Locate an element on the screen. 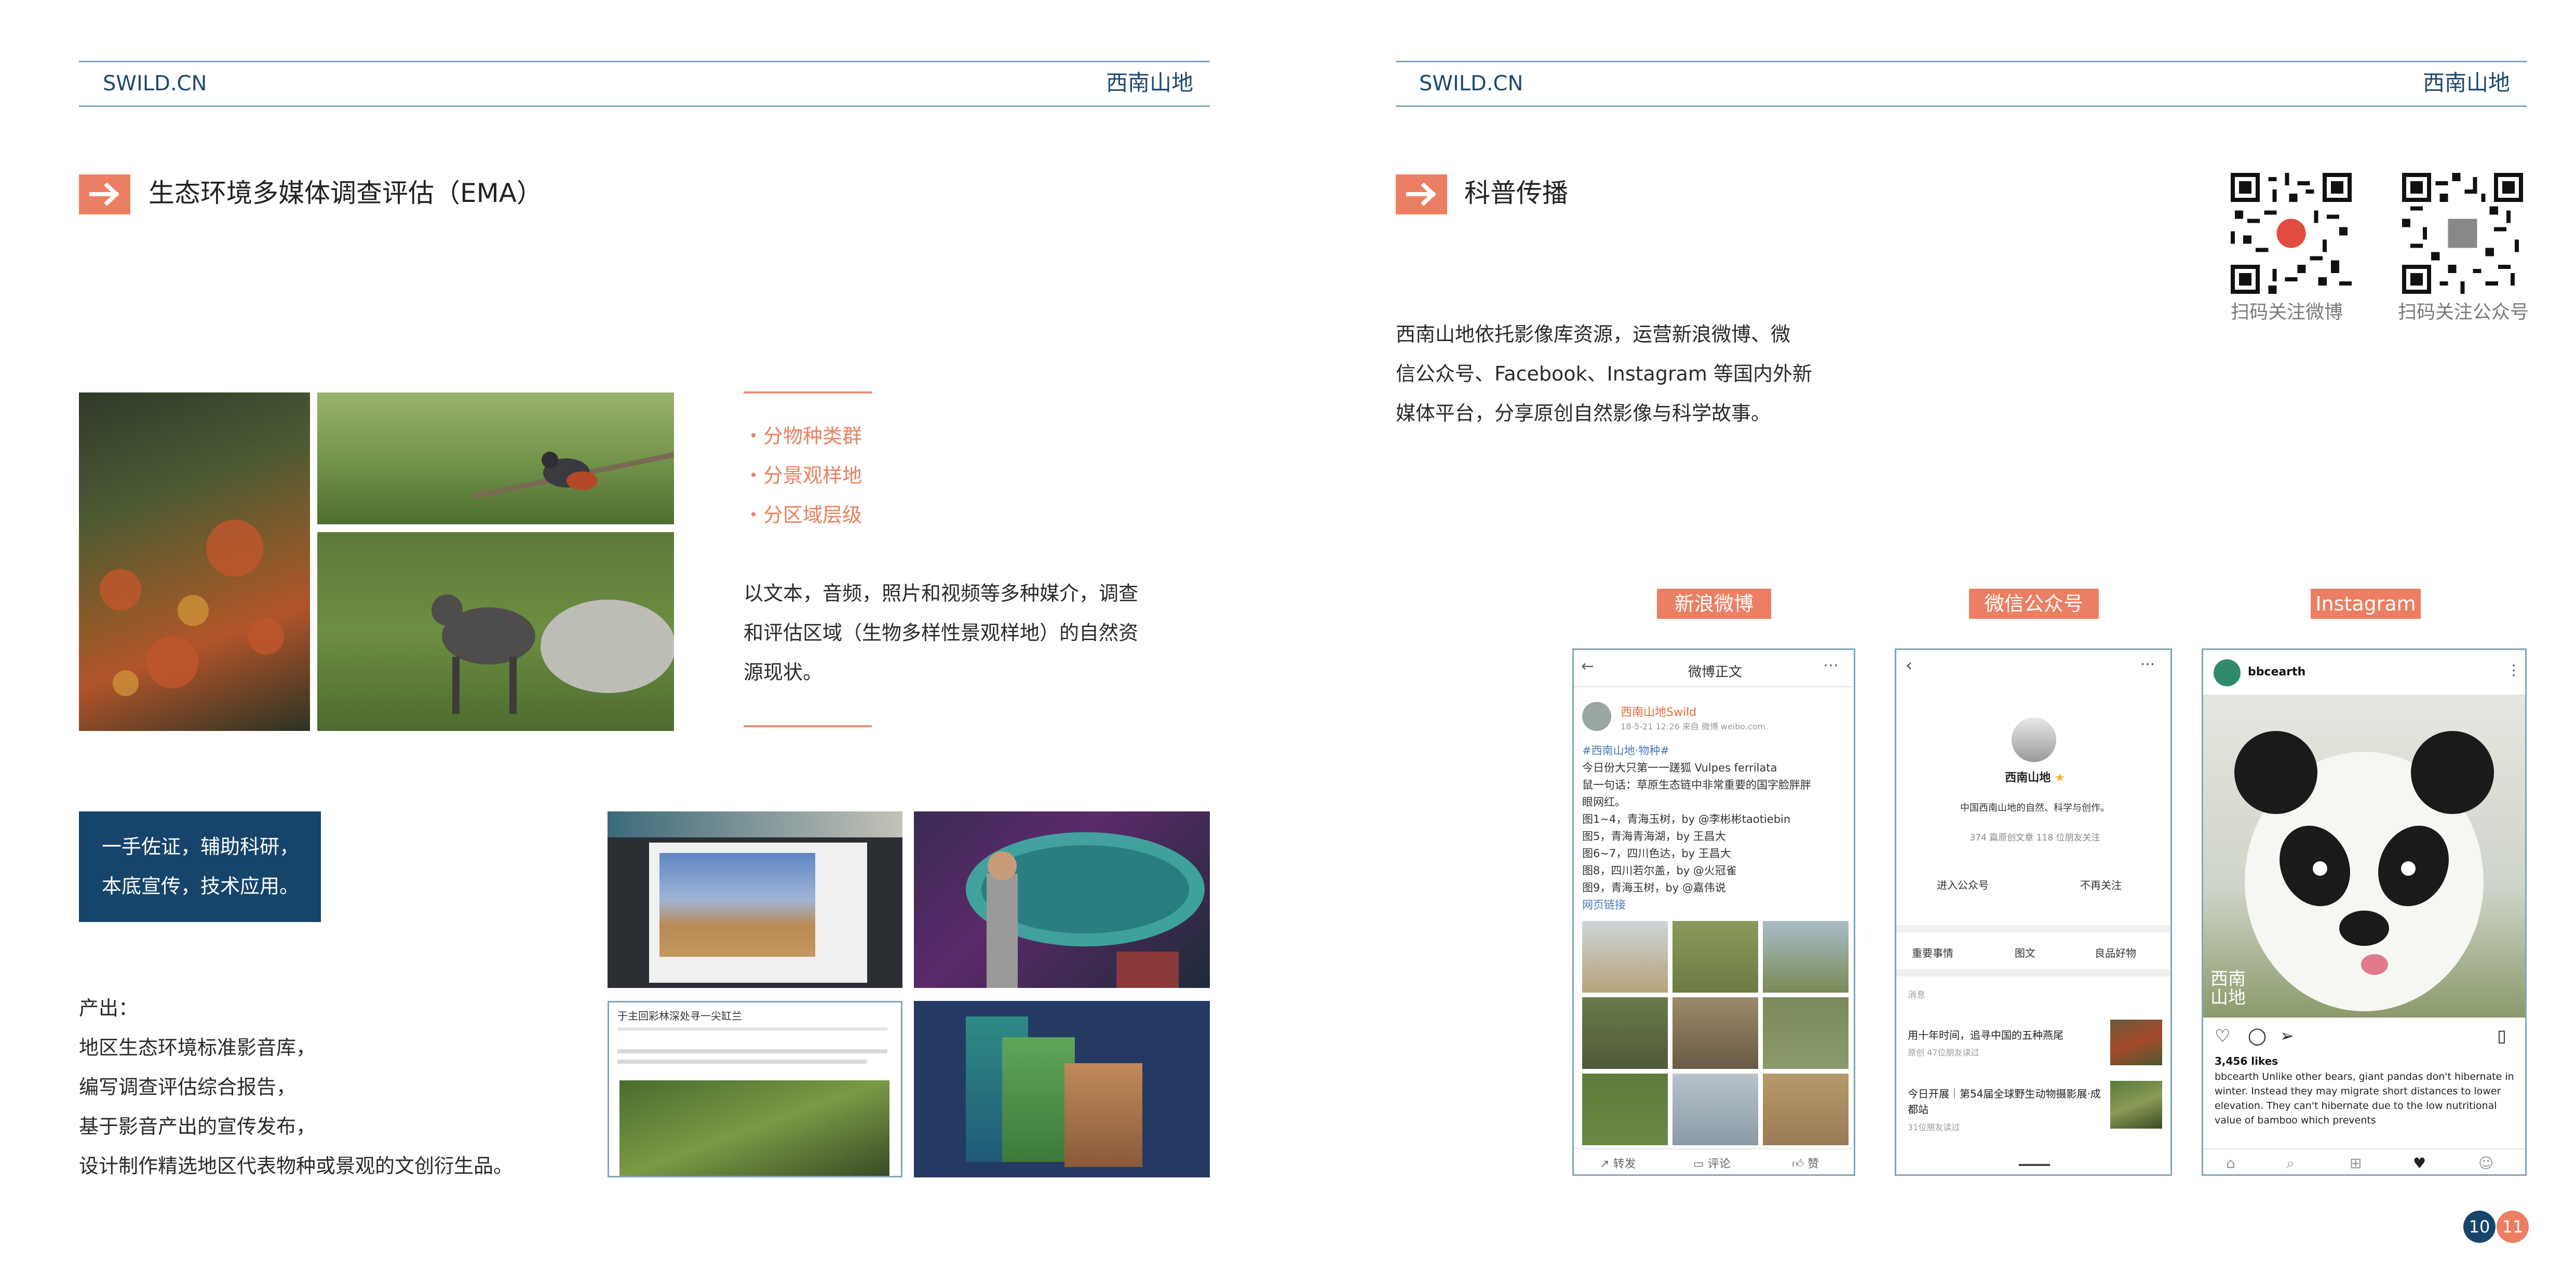 Image resolution: width=2576 pixels, height=1288 pixels. page-number-left: 10 is located at coordinates (2479, 1227).